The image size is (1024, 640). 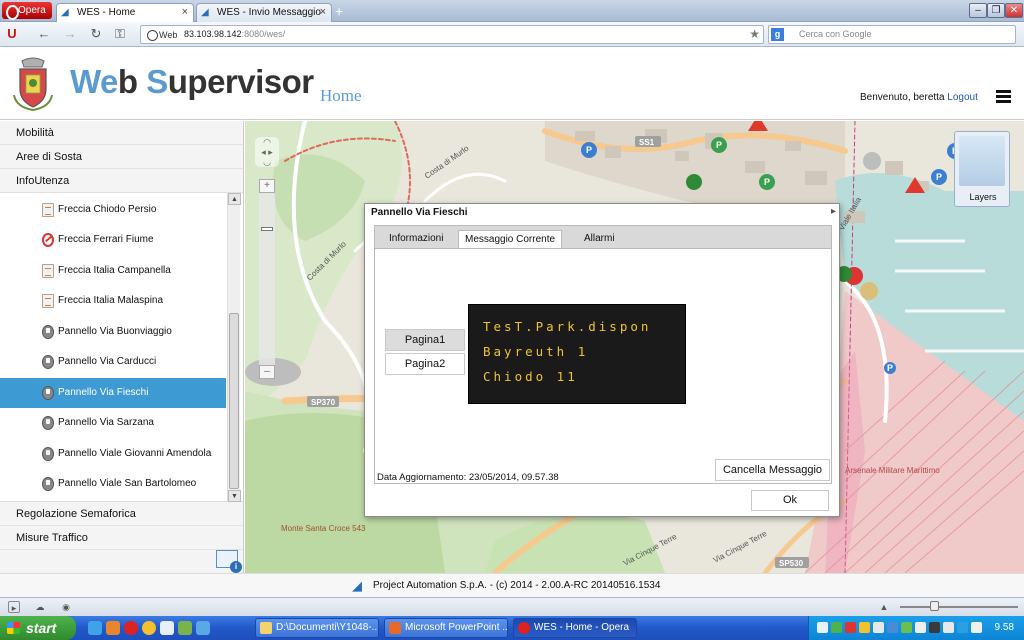 What do you see at coordinates (27, 11) in the screenshot?
I see `opera-menu-button: Opera` at bounding box center [27, 11].